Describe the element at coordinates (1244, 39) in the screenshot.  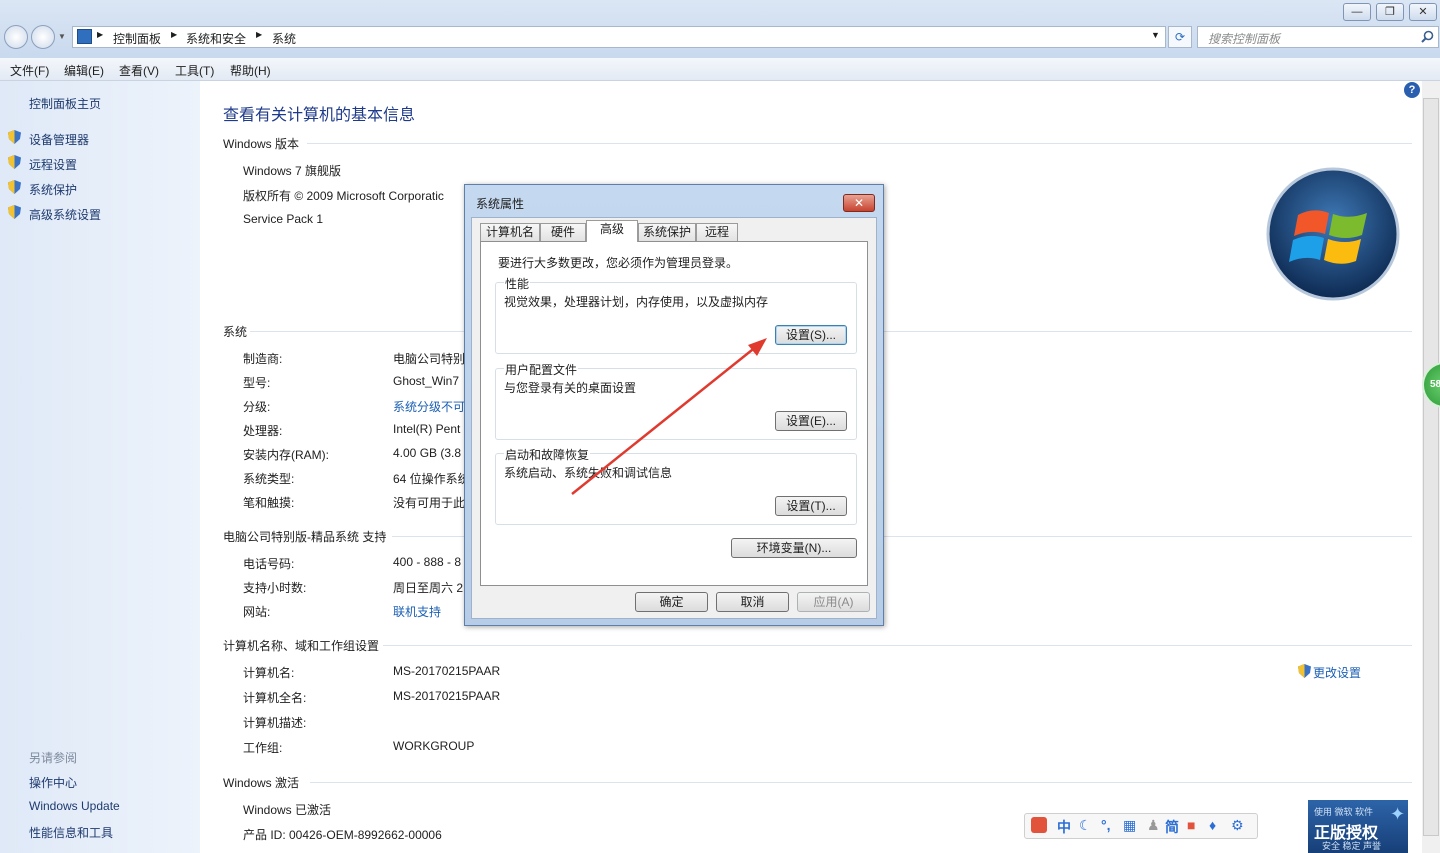
I see `search-placeholder: 搜索控制面板` at that location.